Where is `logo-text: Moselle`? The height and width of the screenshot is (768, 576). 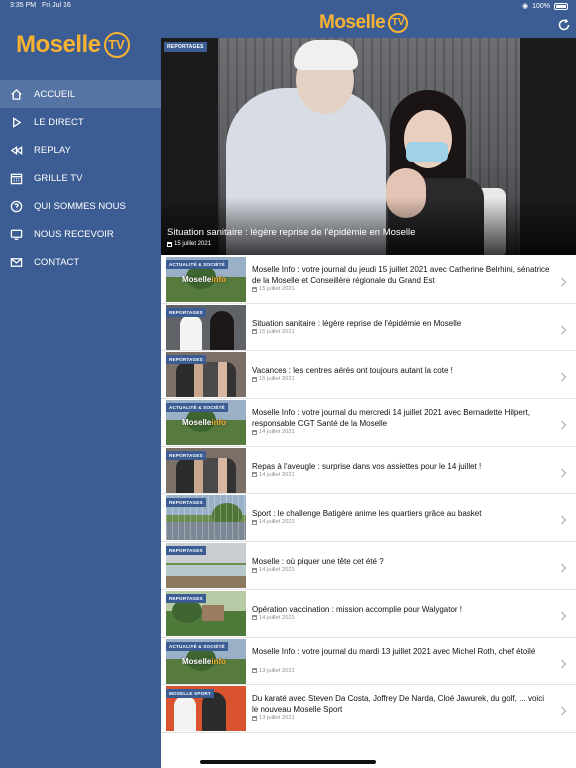
logo-text: Moselle is located at coordinates (58, 44).